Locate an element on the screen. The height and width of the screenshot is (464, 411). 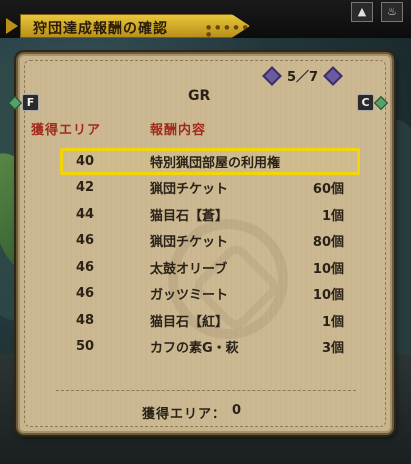
reward-row: 46 猟団チケット 80個 is located at coordinates (210, 241).